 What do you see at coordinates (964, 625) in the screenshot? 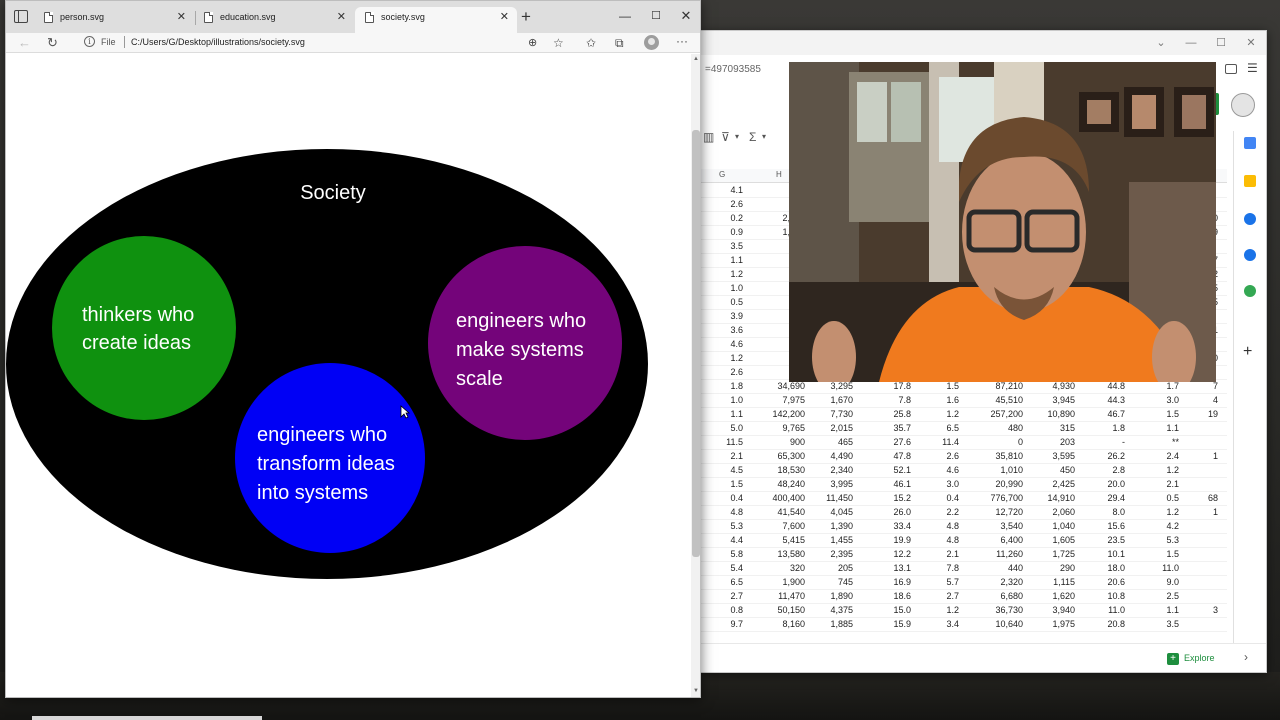
I see `table-row: 9.7 8,160 1,885 15.9 3.4 10,640 1,975 20.8 3.5` at bounding box center [964, 625].